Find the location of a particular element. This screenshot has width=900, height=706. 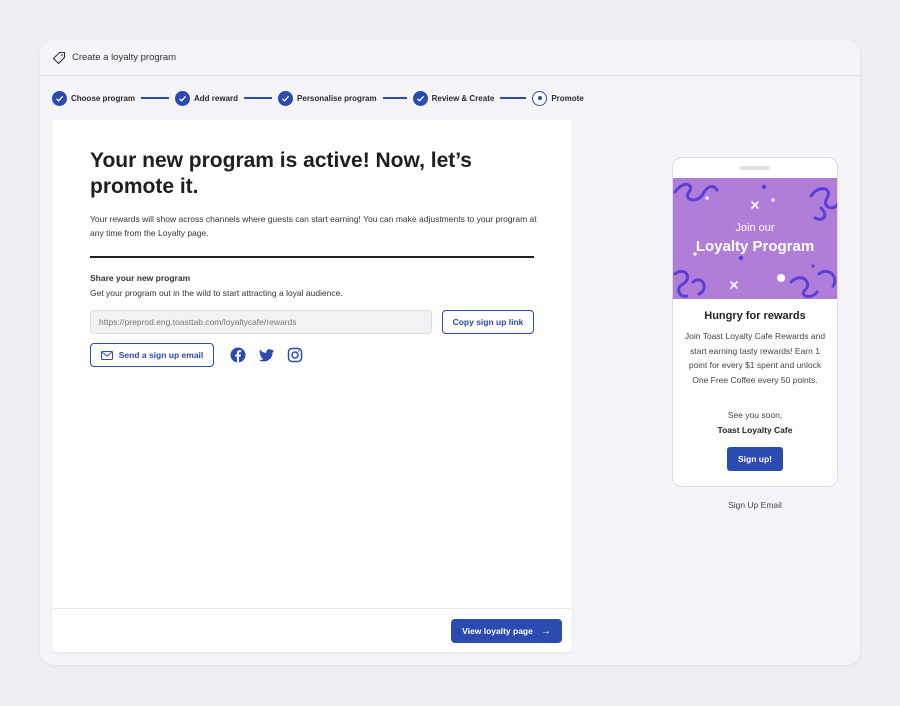

step-choose-program: Choose program is located at coordinates (94, 98).